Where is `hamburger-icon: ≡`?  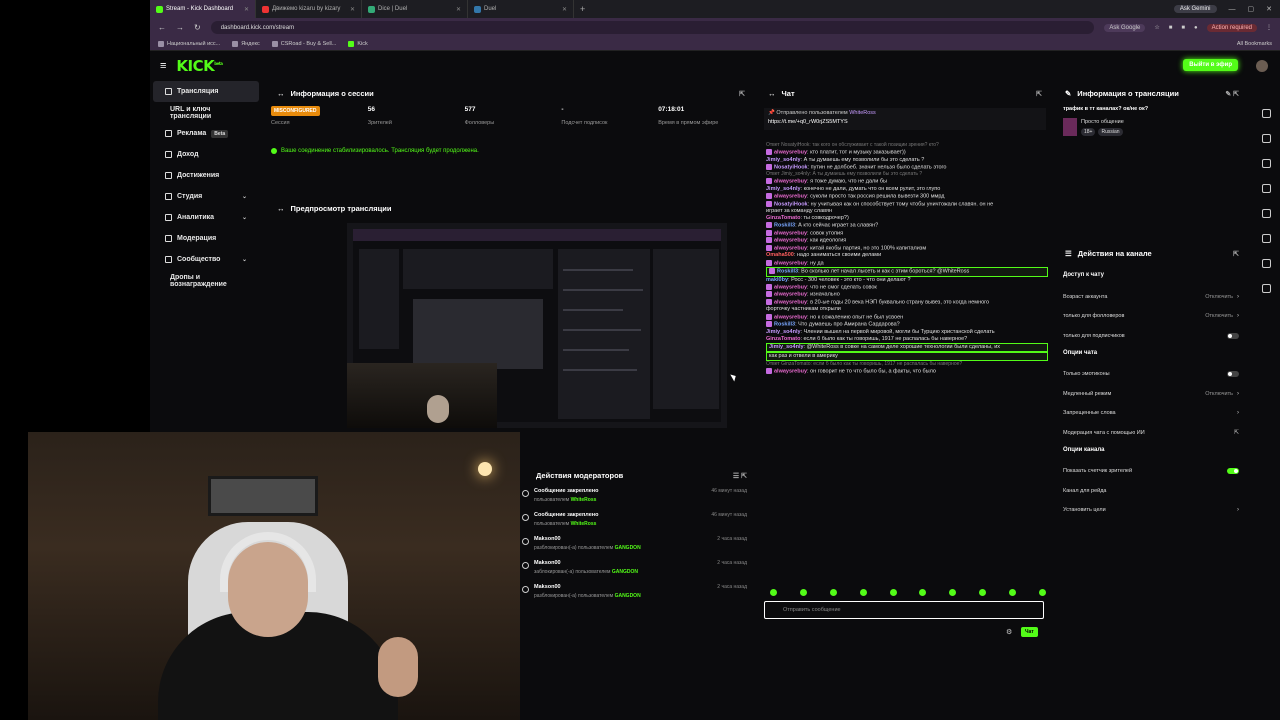 hamburger-icon: ≡ is located at coordinates (163, 66).